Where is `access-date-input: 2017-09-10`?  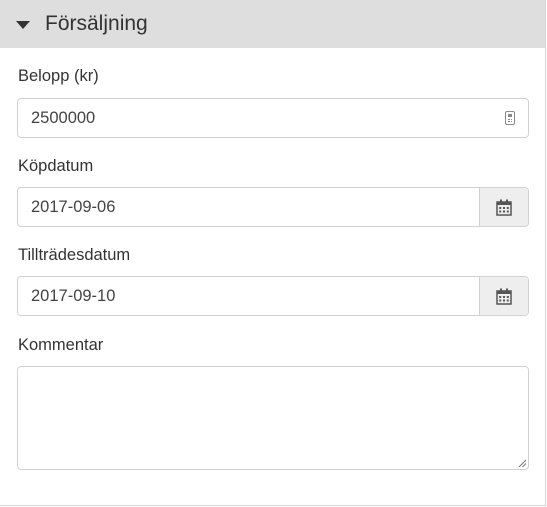 access-date-input: 2017-09-10 is located at coordinates (273, 296).